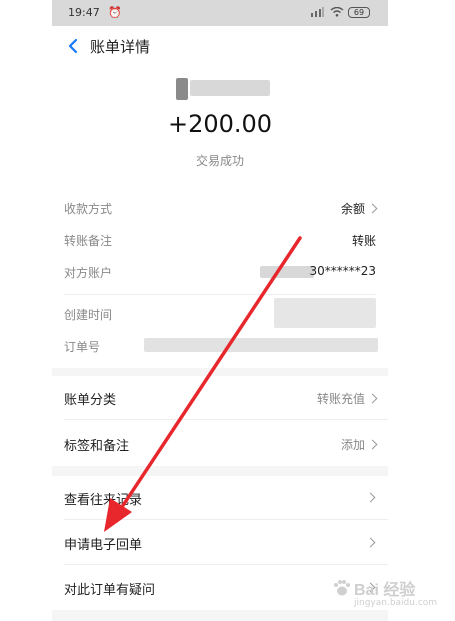 This screenshot has height=621, width=455. What do you see at coordinates (84, 12) in the screenshot?
I see `status-time: 19:47` at bounding box center [84, 12].